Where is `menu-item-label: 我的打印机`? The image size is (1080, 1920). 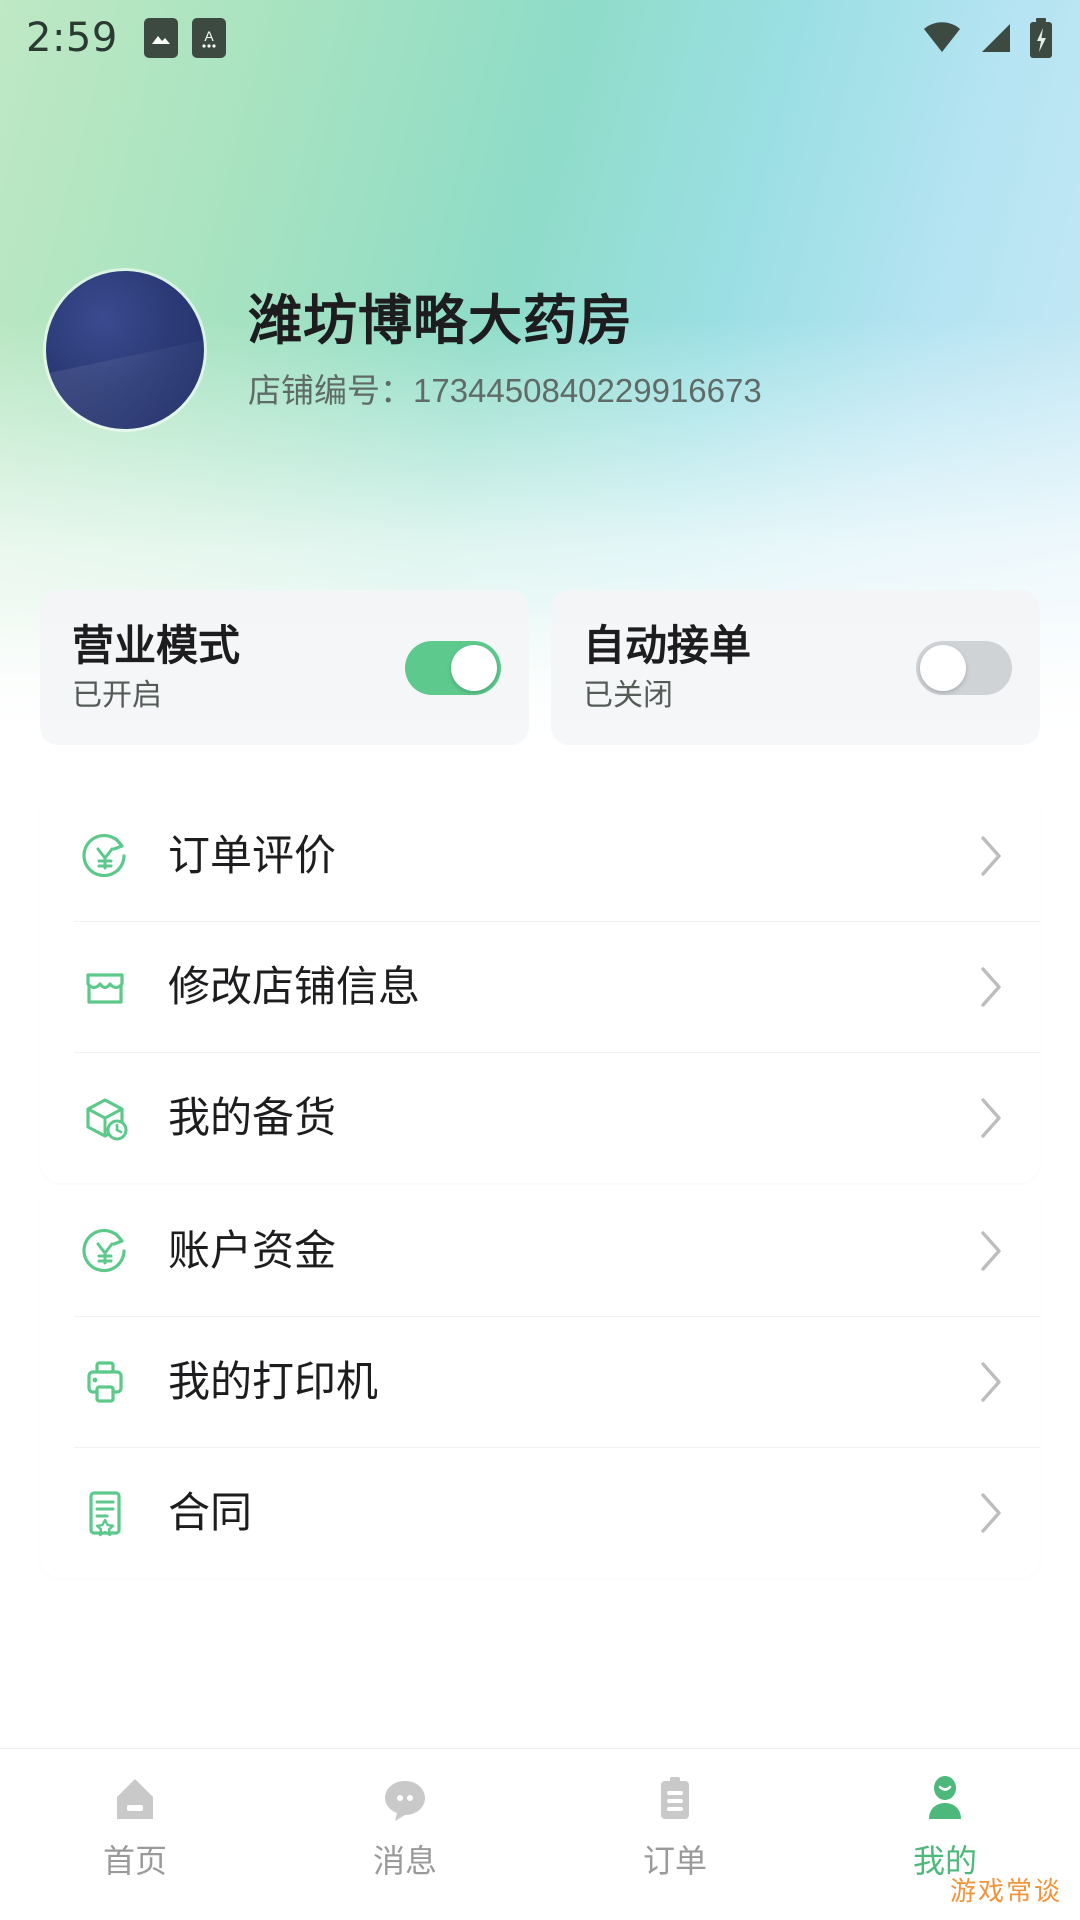
menu-item-label: 我的打印机 is located at coordinates (273, 1381).